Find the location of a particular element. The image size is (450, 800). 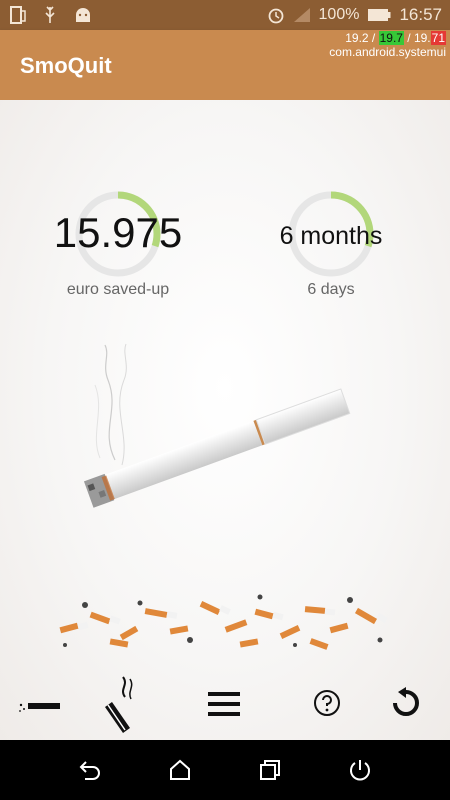

signal-icon is located at coordinates (301, 15).